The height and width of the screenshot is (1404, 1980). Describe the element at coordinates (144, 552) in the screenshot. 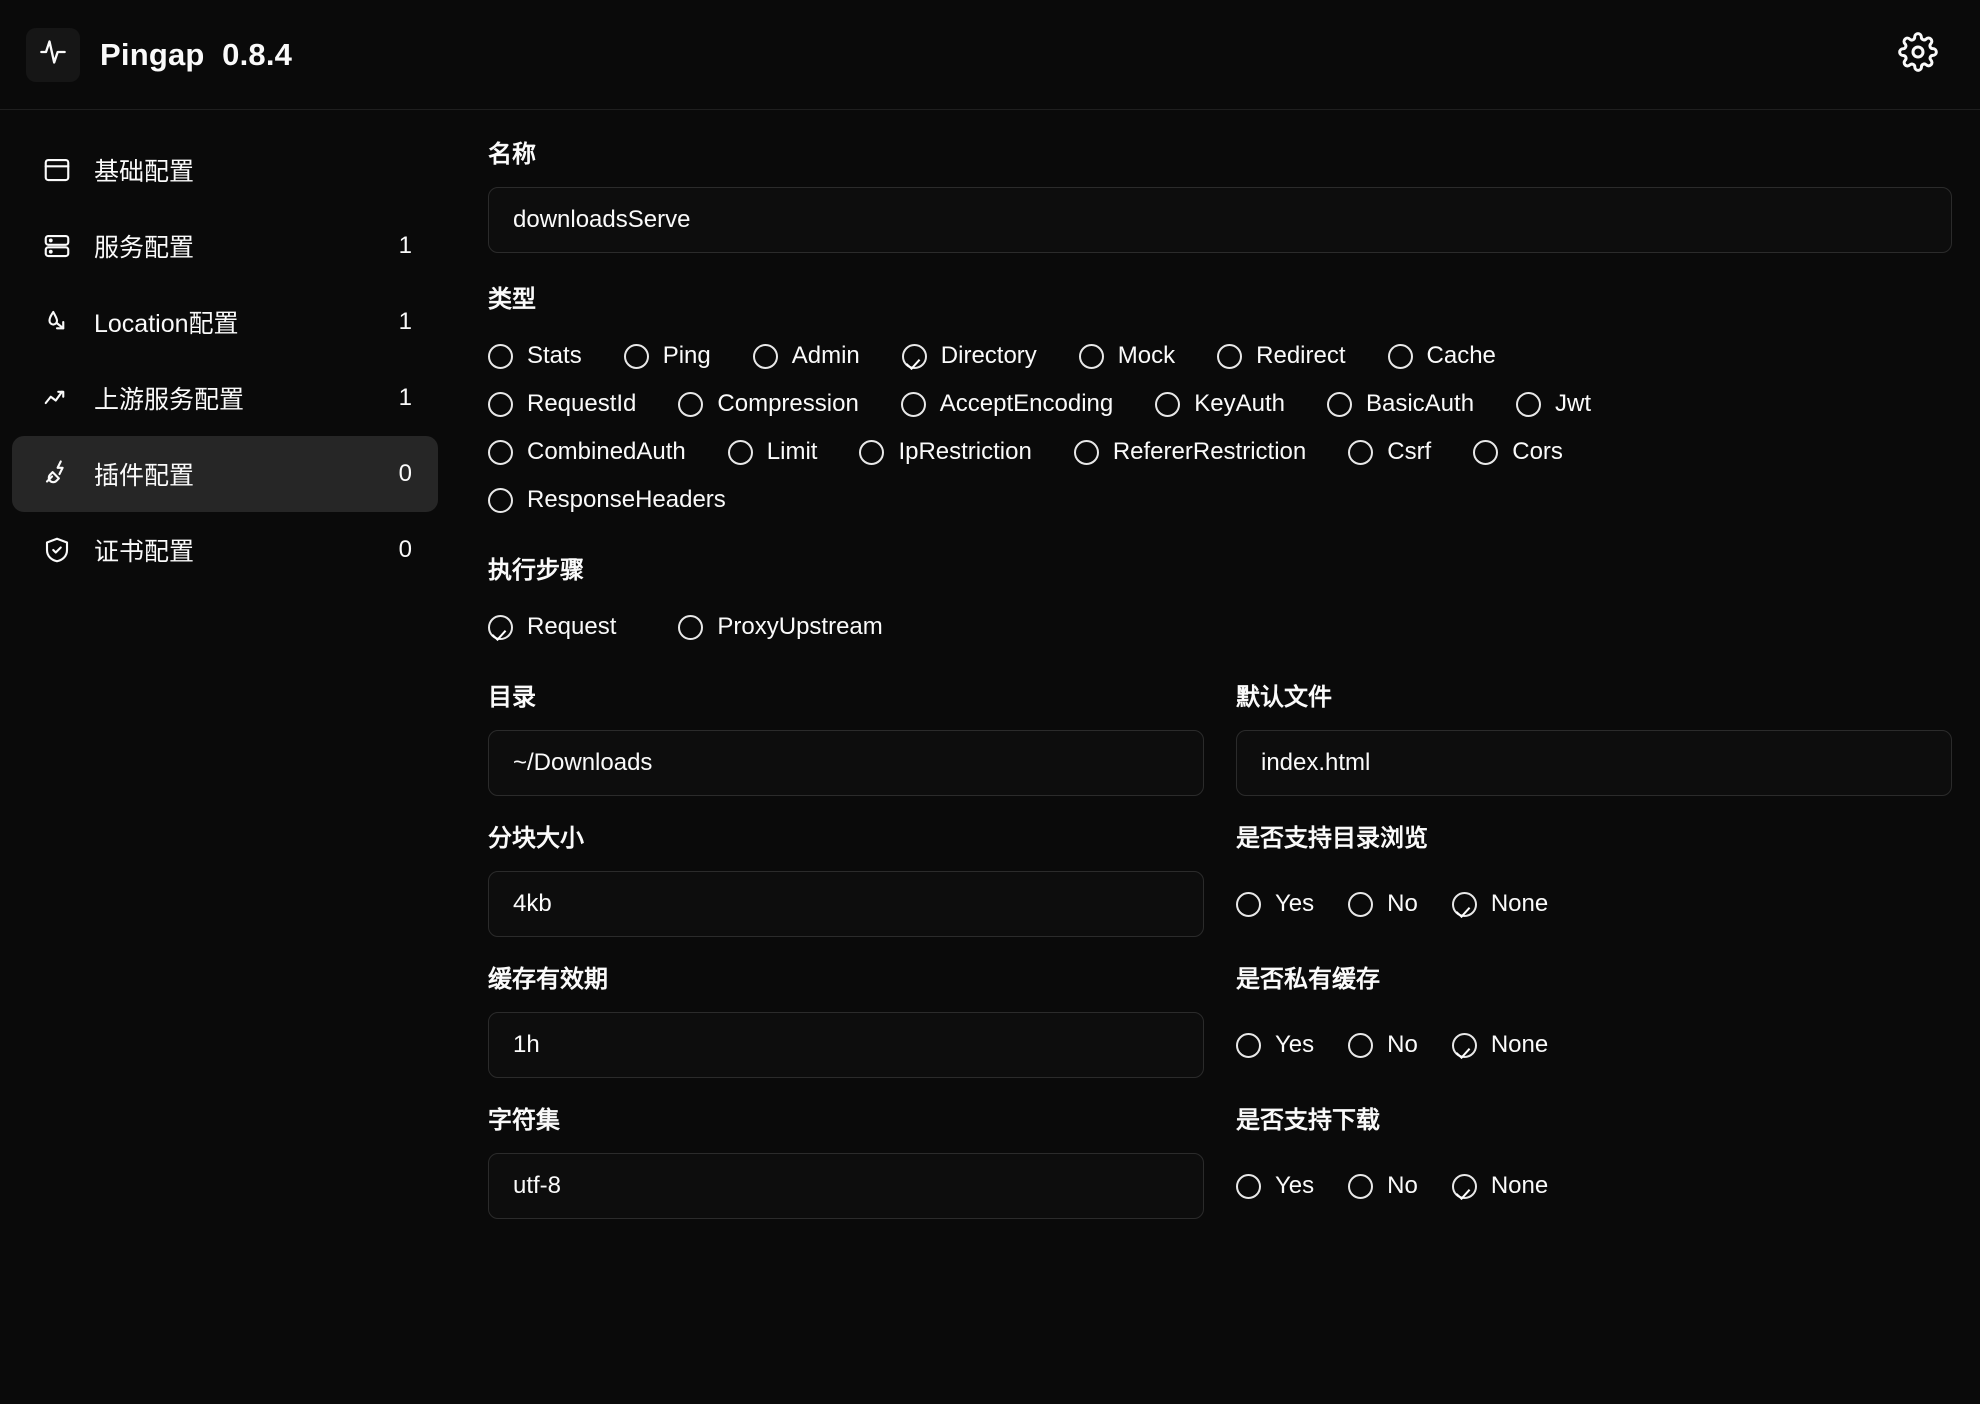

I see `sidebar-item-label: 证书配置` at that location.